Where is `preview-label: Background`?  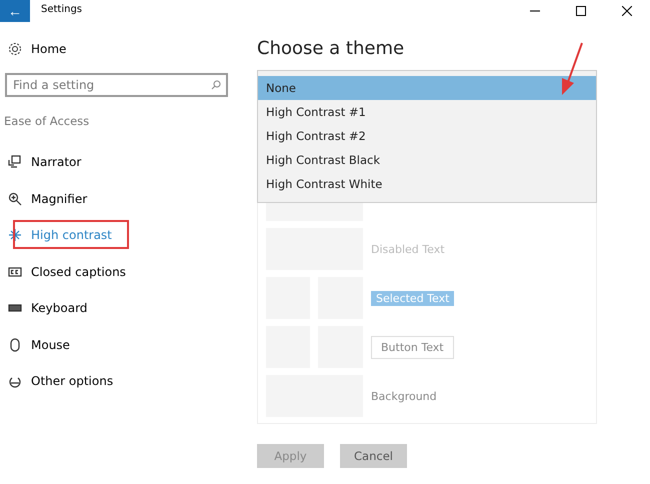 preview-label: Background is located at coordinates (404, 396).